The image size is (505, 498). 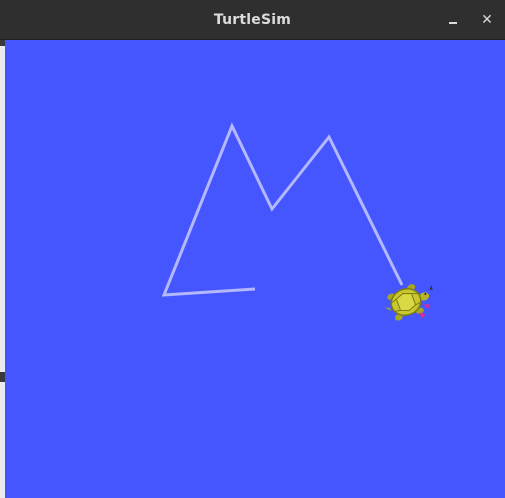 I want to click on close-icon: ✕, so click(x=487, y=20).